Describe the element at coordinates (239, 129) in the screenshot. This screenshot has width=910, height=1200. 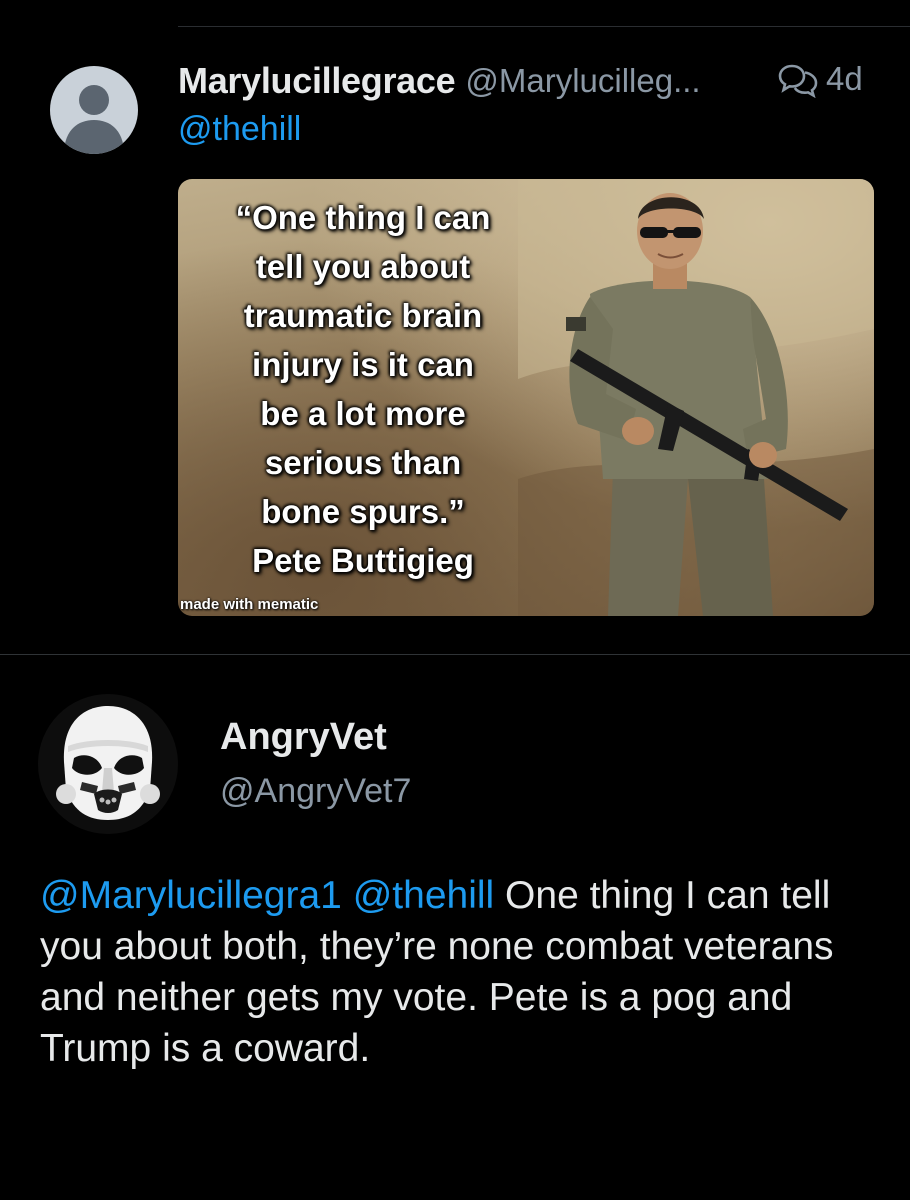
I see `reply-mention-link: @thehill` at that location.